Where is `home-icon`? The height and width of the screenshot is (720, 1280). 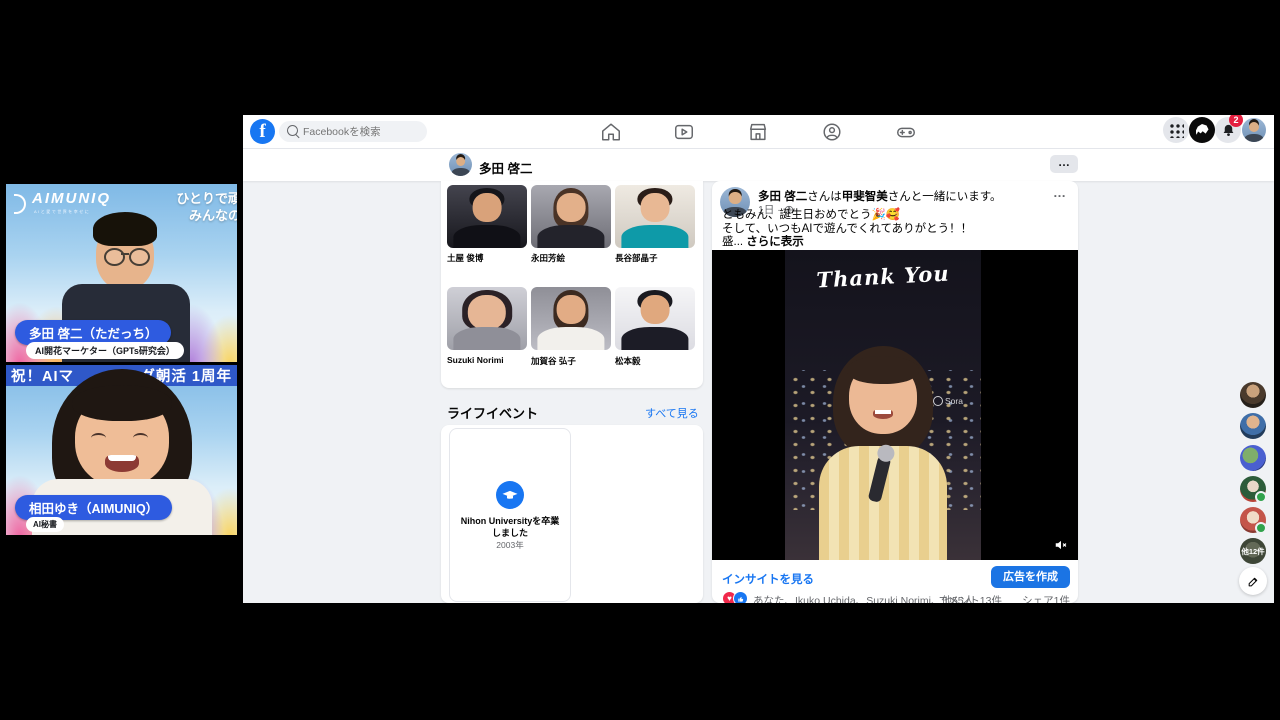
home-icon is located at coordinates (611, 132).